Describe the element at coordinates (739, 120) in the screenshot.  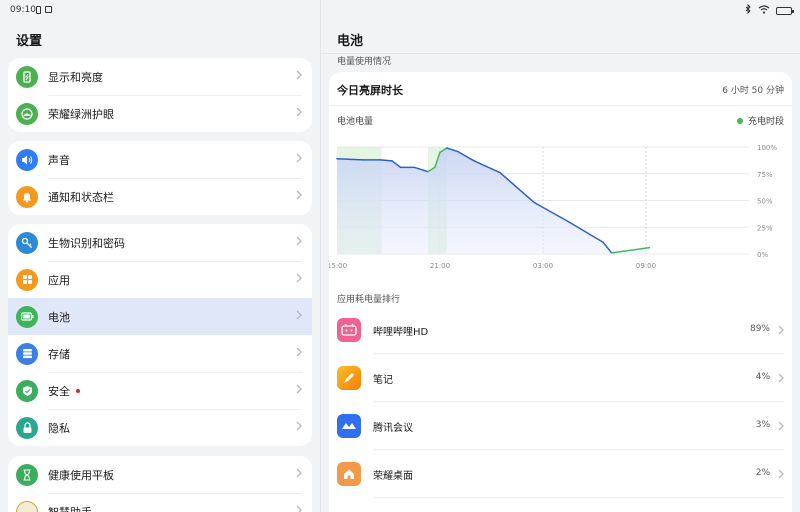
I see `legend-swatch-charging` at that location.